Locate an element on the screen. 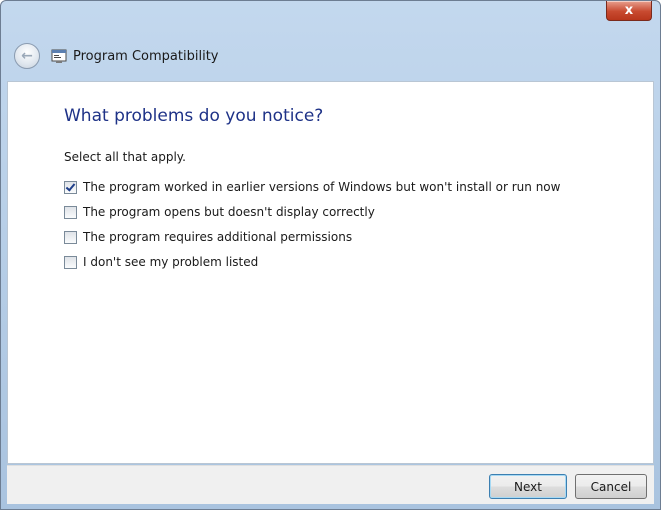 This screenshot has width=661, height=510. title-bar: x is located at coordinates (330, 16).